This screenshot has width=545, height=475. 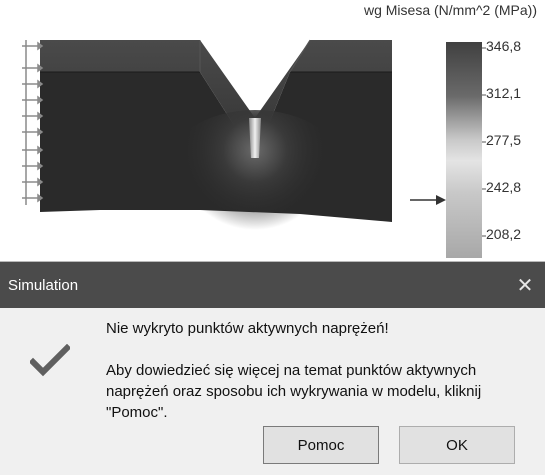 What do you see at coordinates (255, 138) in the screenshot?
I see `notch-stress-concentration` at bounding box center [255, 138].